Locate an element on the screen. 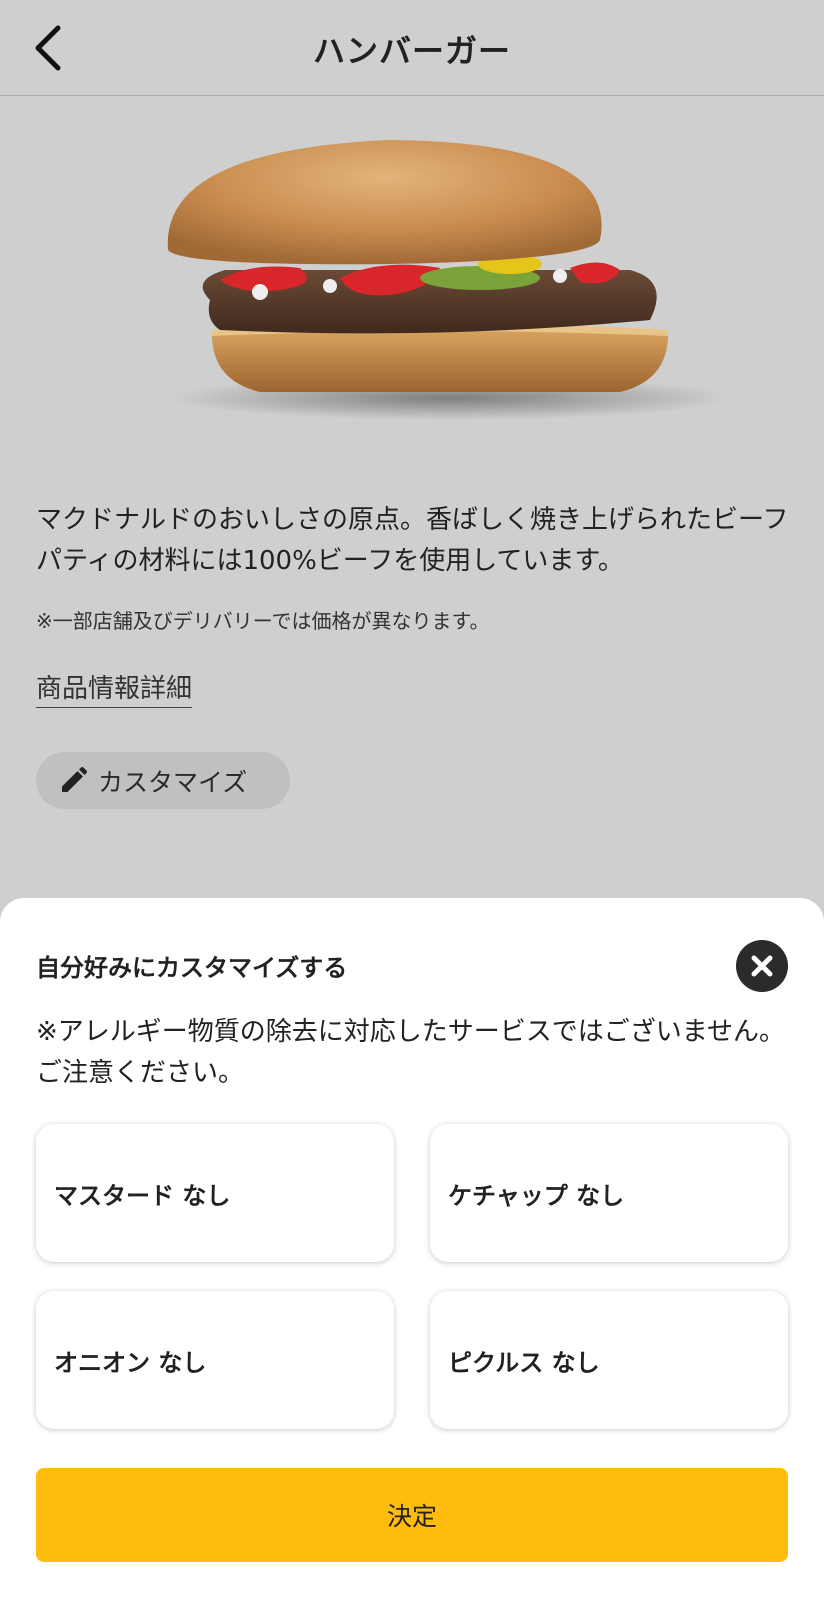  app-header: ハンバーガー is located at coordinates (412, 48).